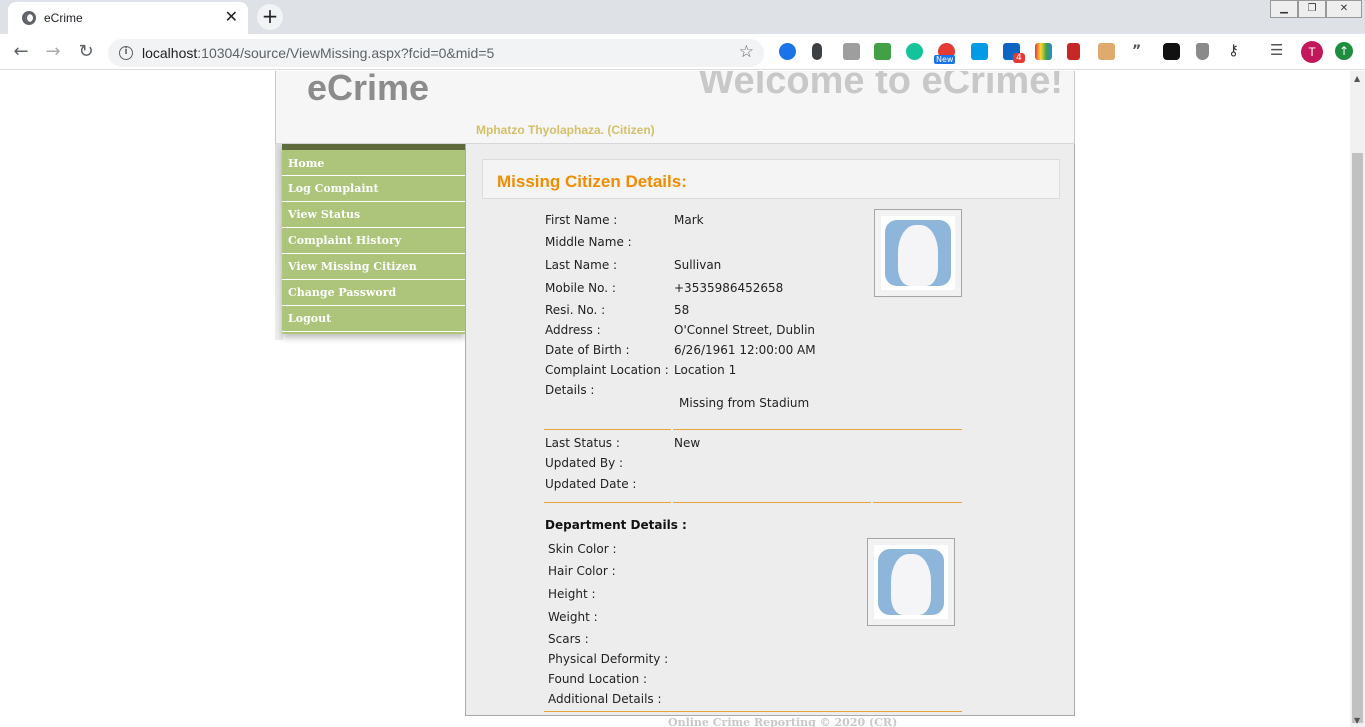  I want to click on menu-log-complaint: Log Complaint, so click(373, 189).